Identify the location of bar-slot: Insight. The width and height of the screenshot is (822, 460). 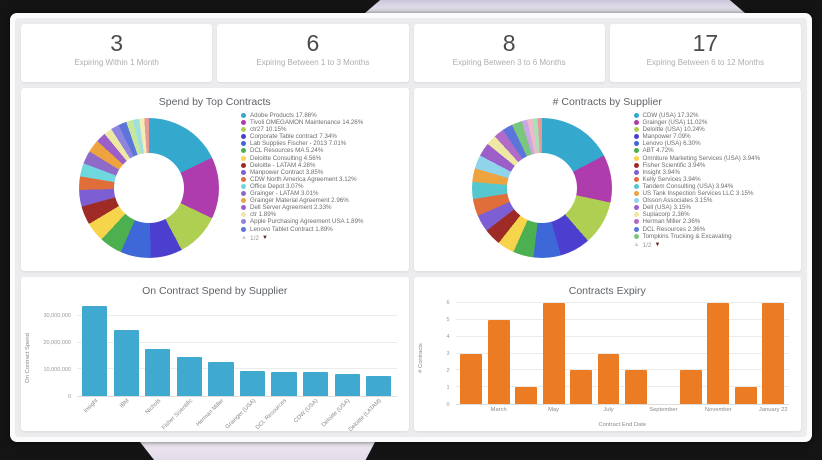
(95, 358).